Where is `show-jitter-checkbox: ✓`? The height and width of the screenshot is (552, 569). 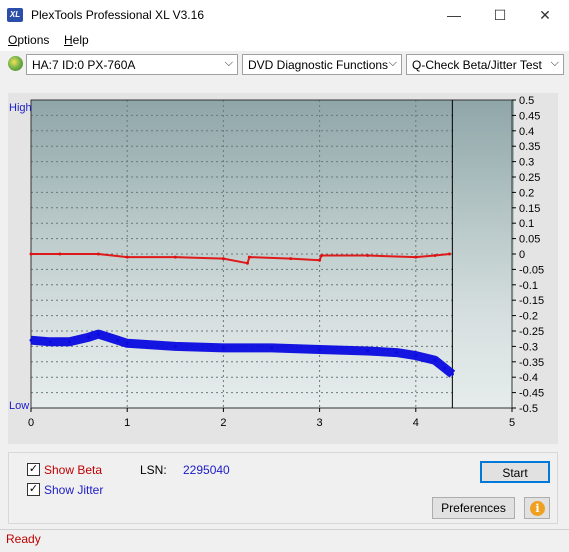 show-jitter-checkbox: ✓ is located at coordinates (33, 489).